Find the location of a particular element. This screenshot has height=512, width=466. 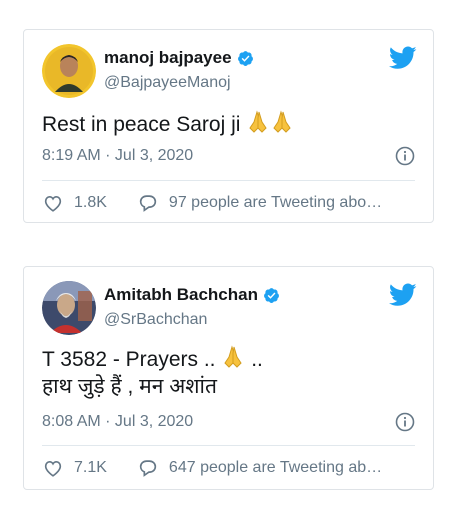

user-handle: @SrBachchan is located at coordinates (155, 320).